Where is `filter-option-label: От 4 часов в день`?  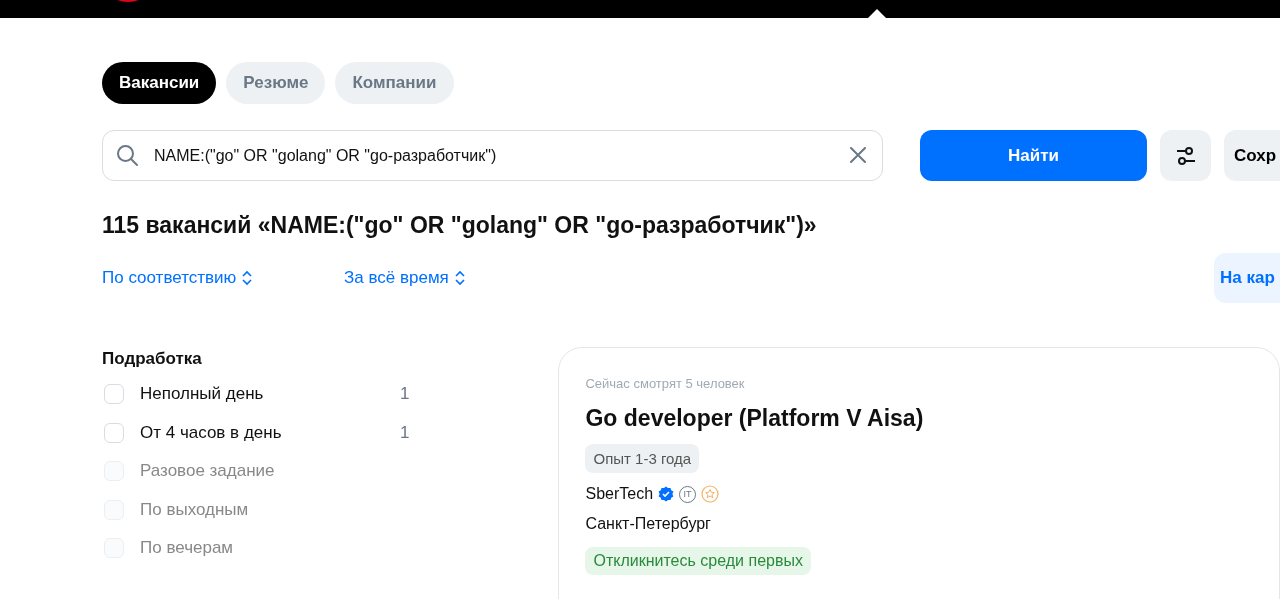
filter-option-label: От 4 часов в день is located at coordinates (211, 432).